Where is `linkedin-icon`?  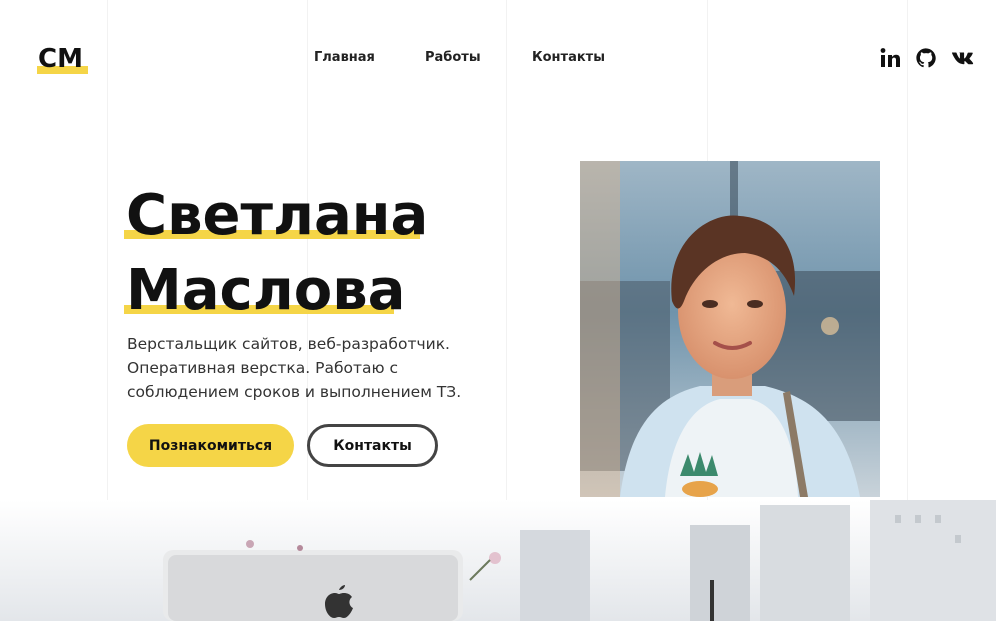 linkedin-icon is located at coordinates (890, 57).